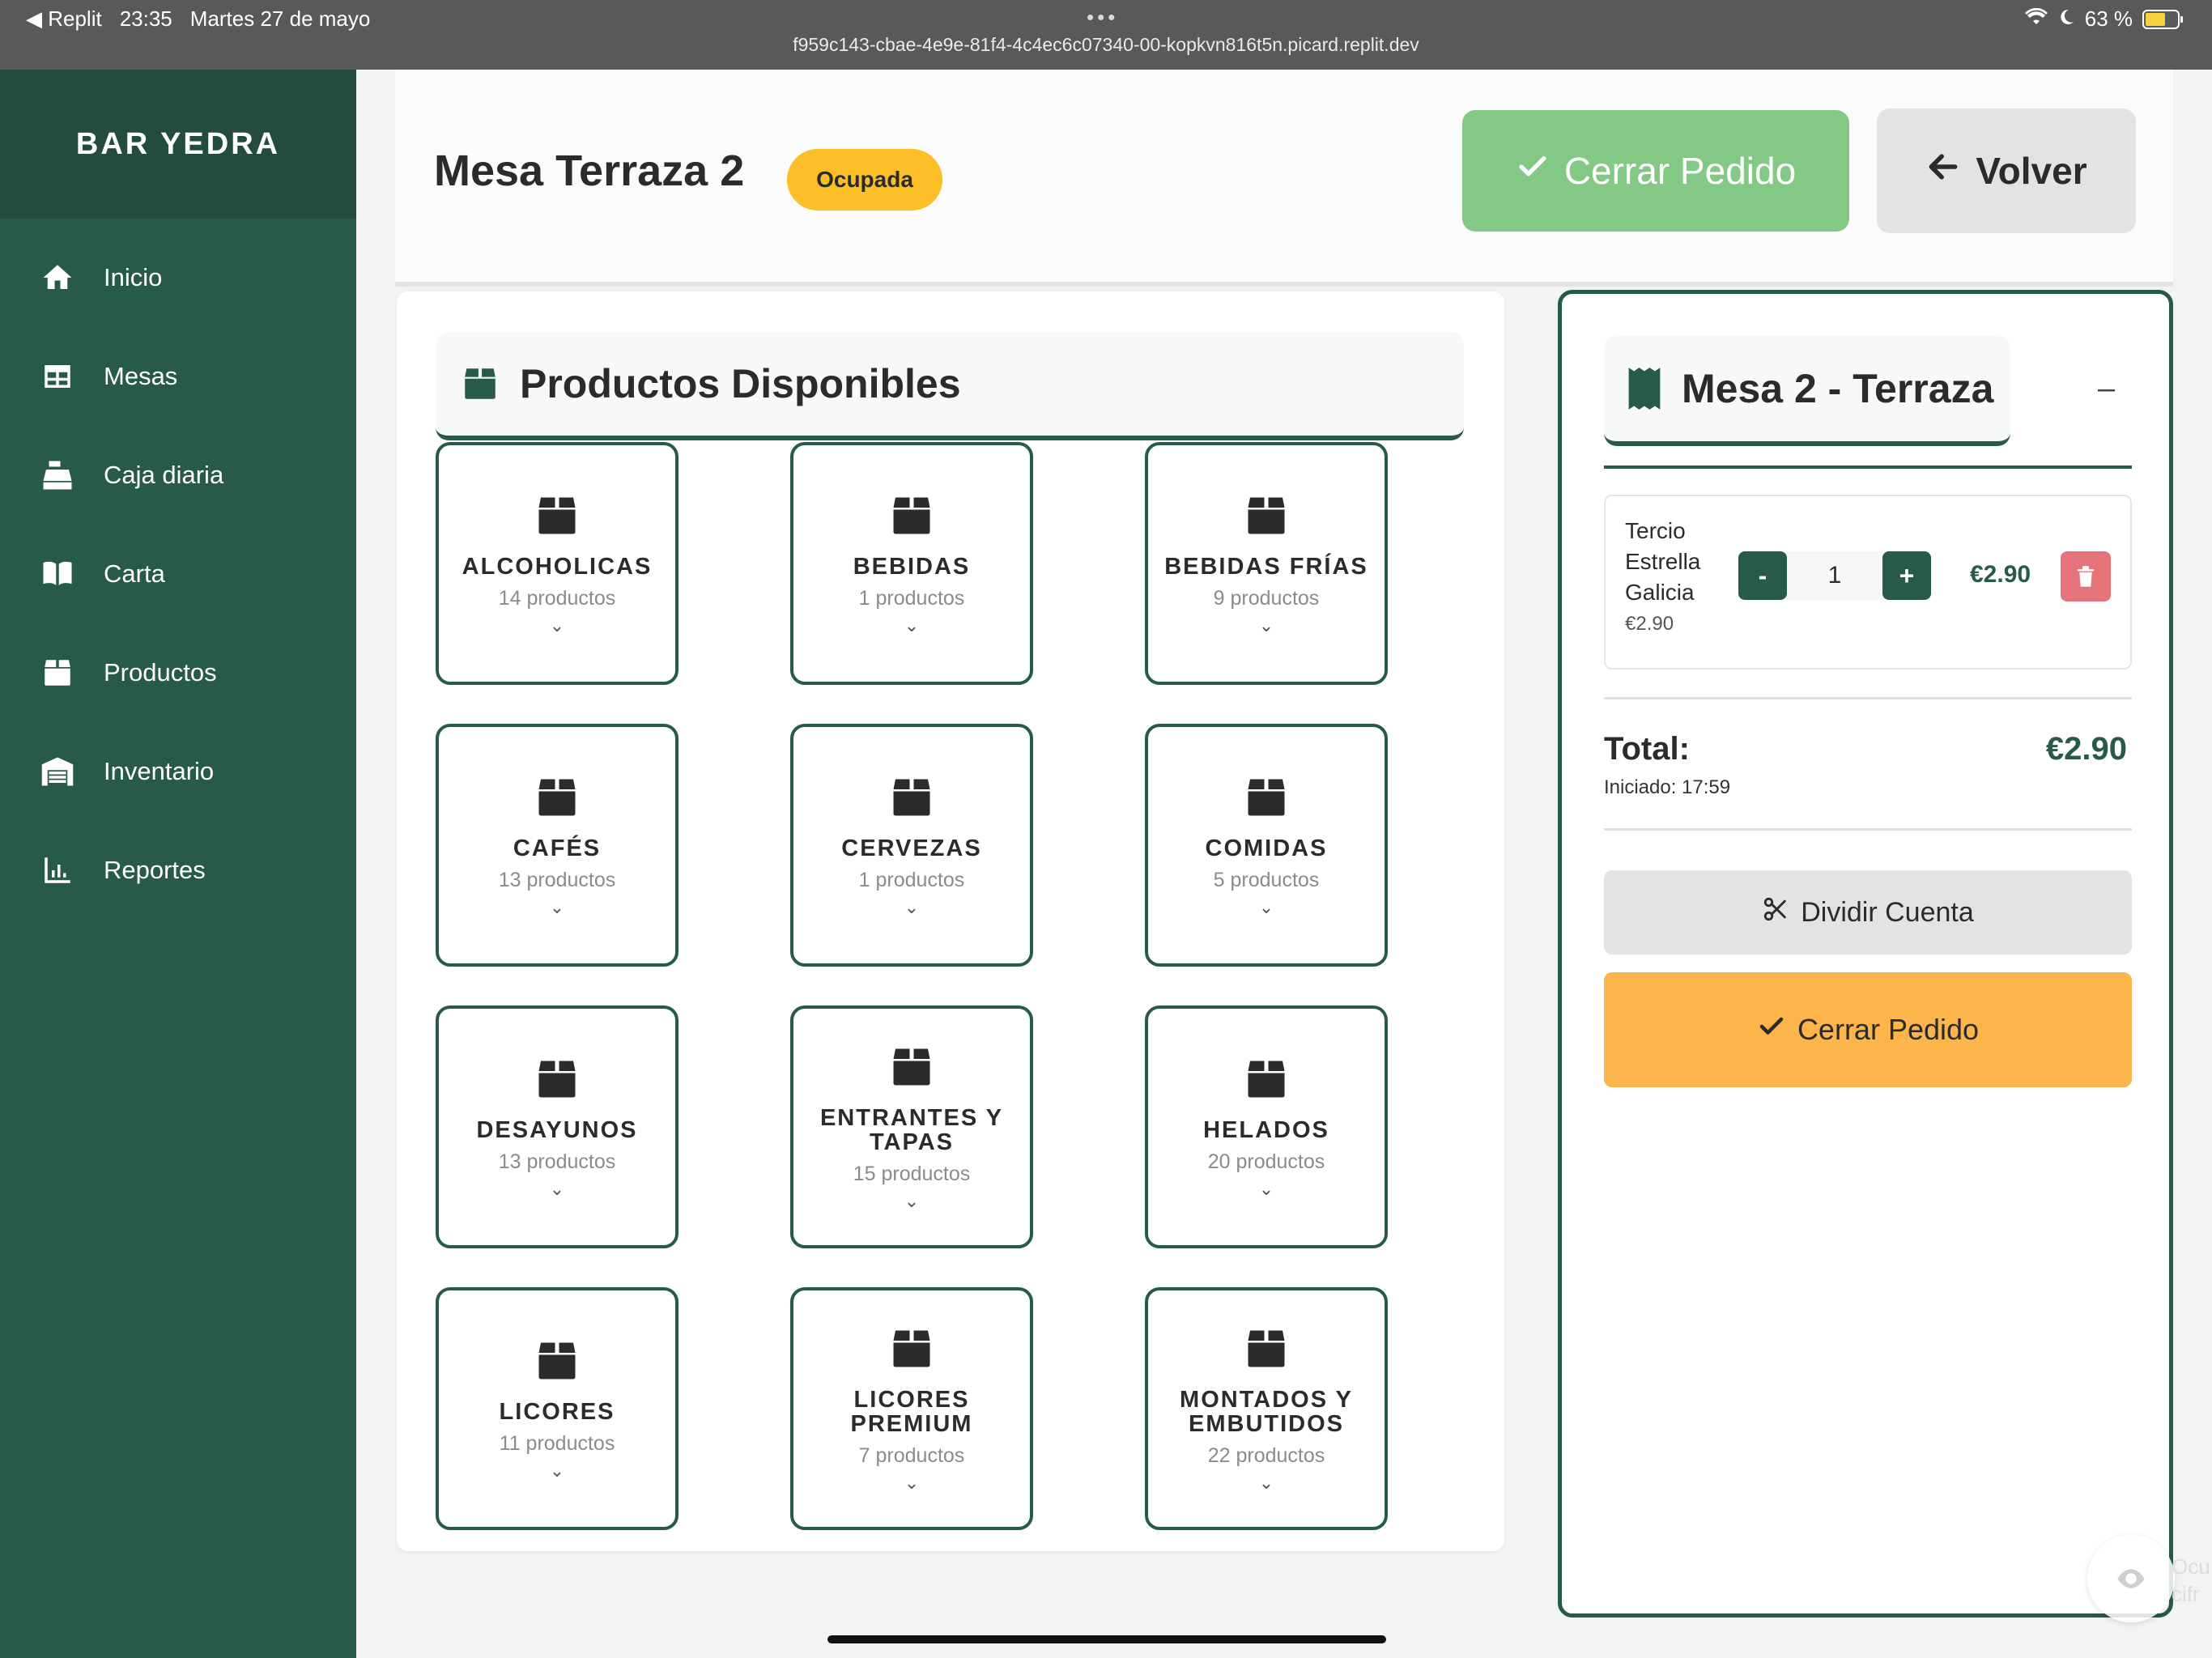 The image size is (2212, 1658). Describe the element at coordinates (145, 18) in the screenshot. I see `status-time: 23:35` at that location.